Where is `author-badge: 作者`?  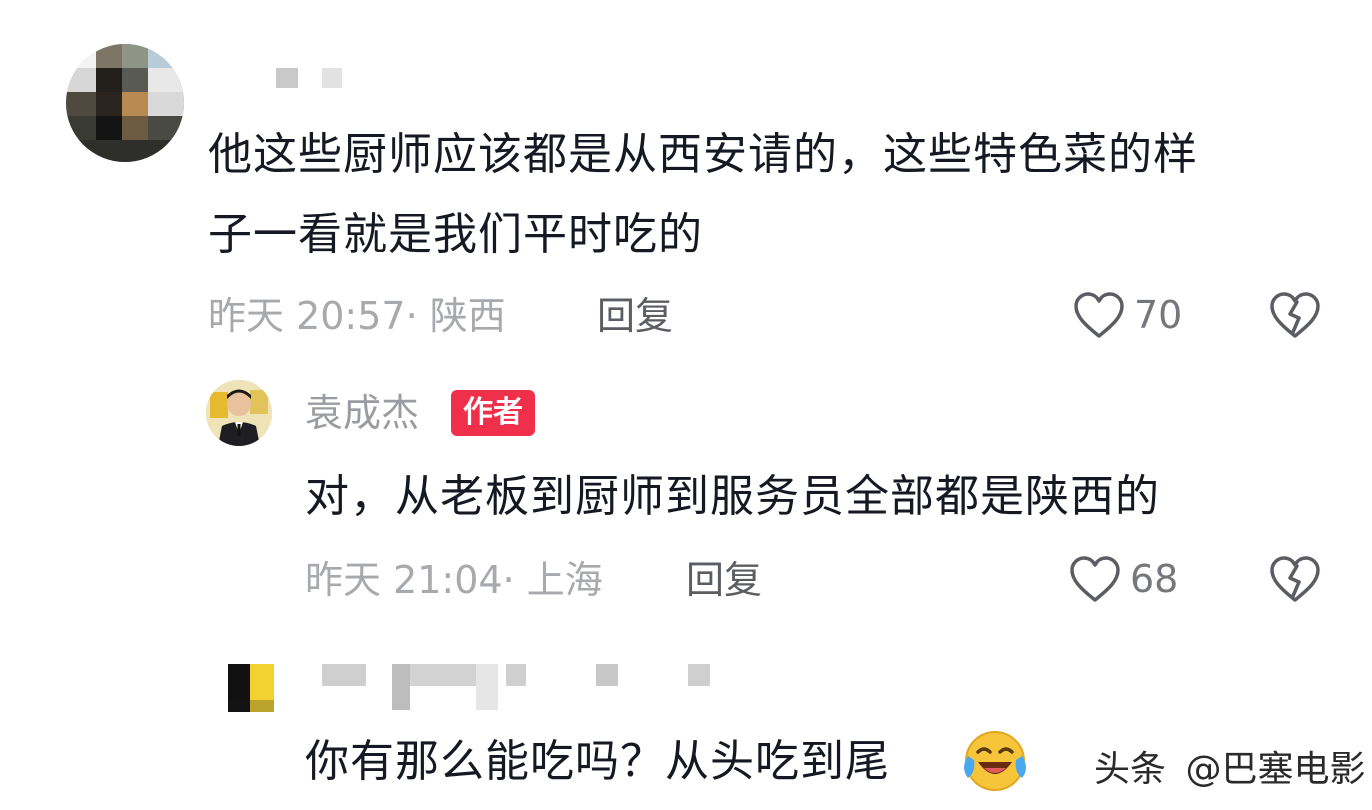 author-badge: 作者 is located at coordinates (493, 413).